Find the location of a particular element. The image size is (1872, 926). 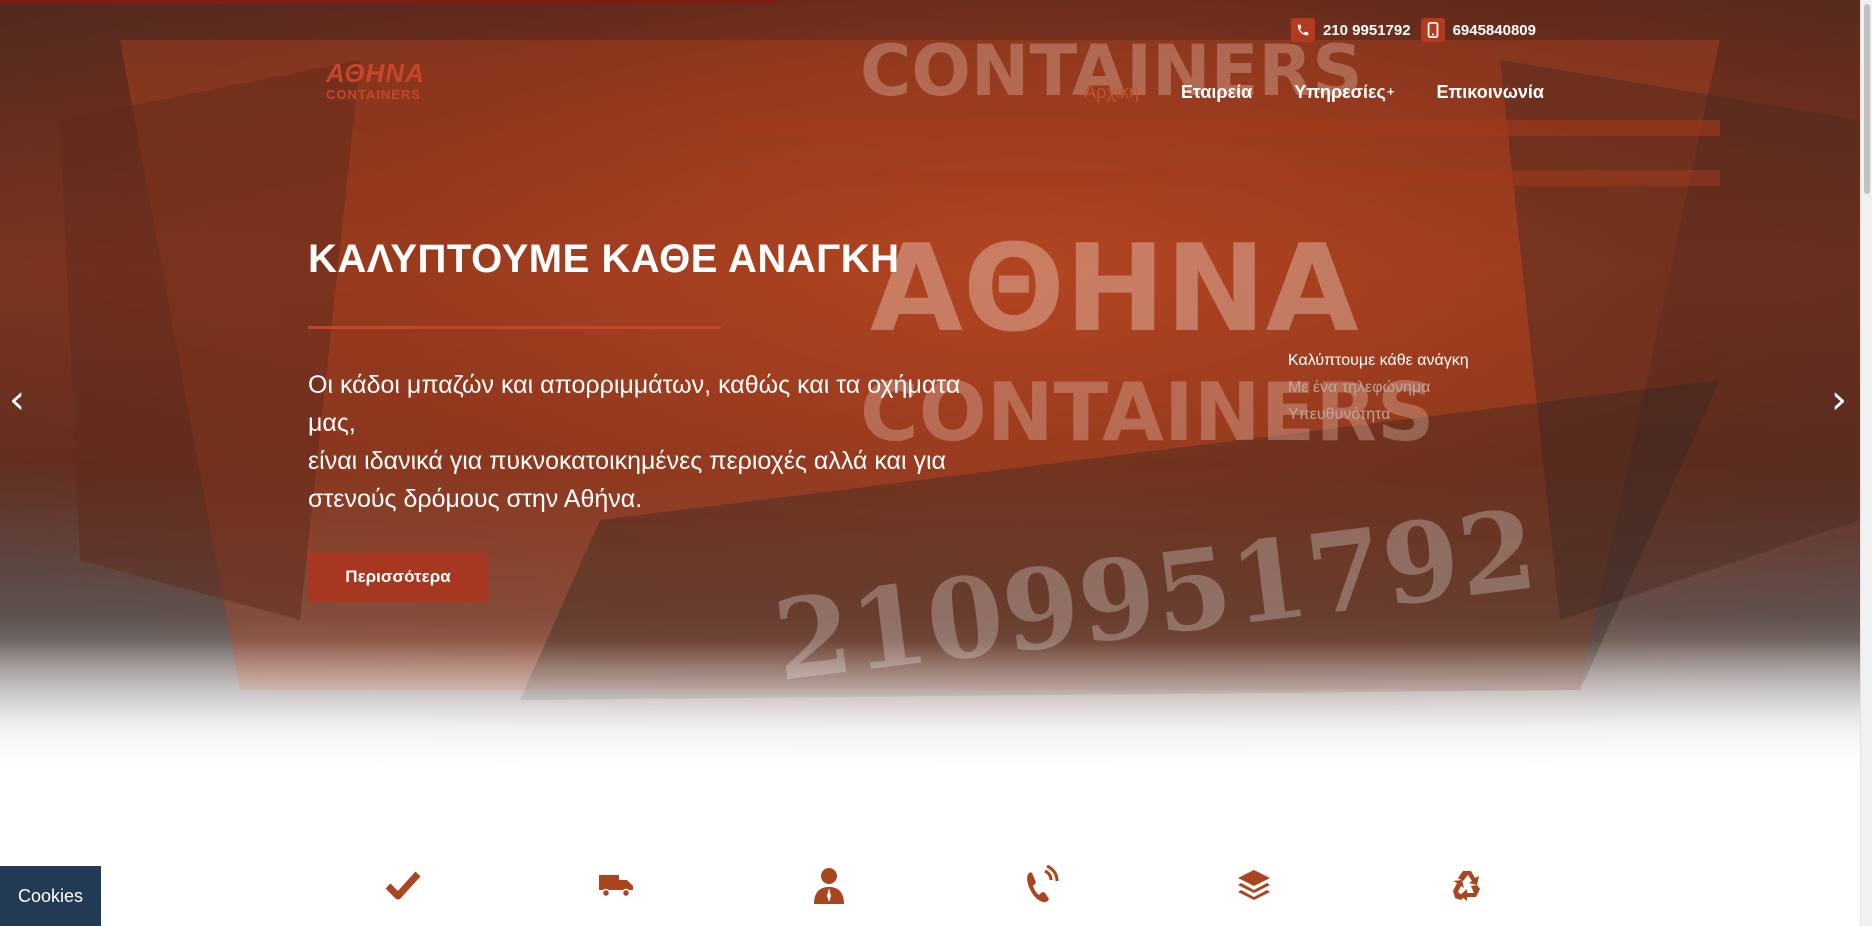

landline-number: 210 9951792 is located at coordinates (1366, 30).